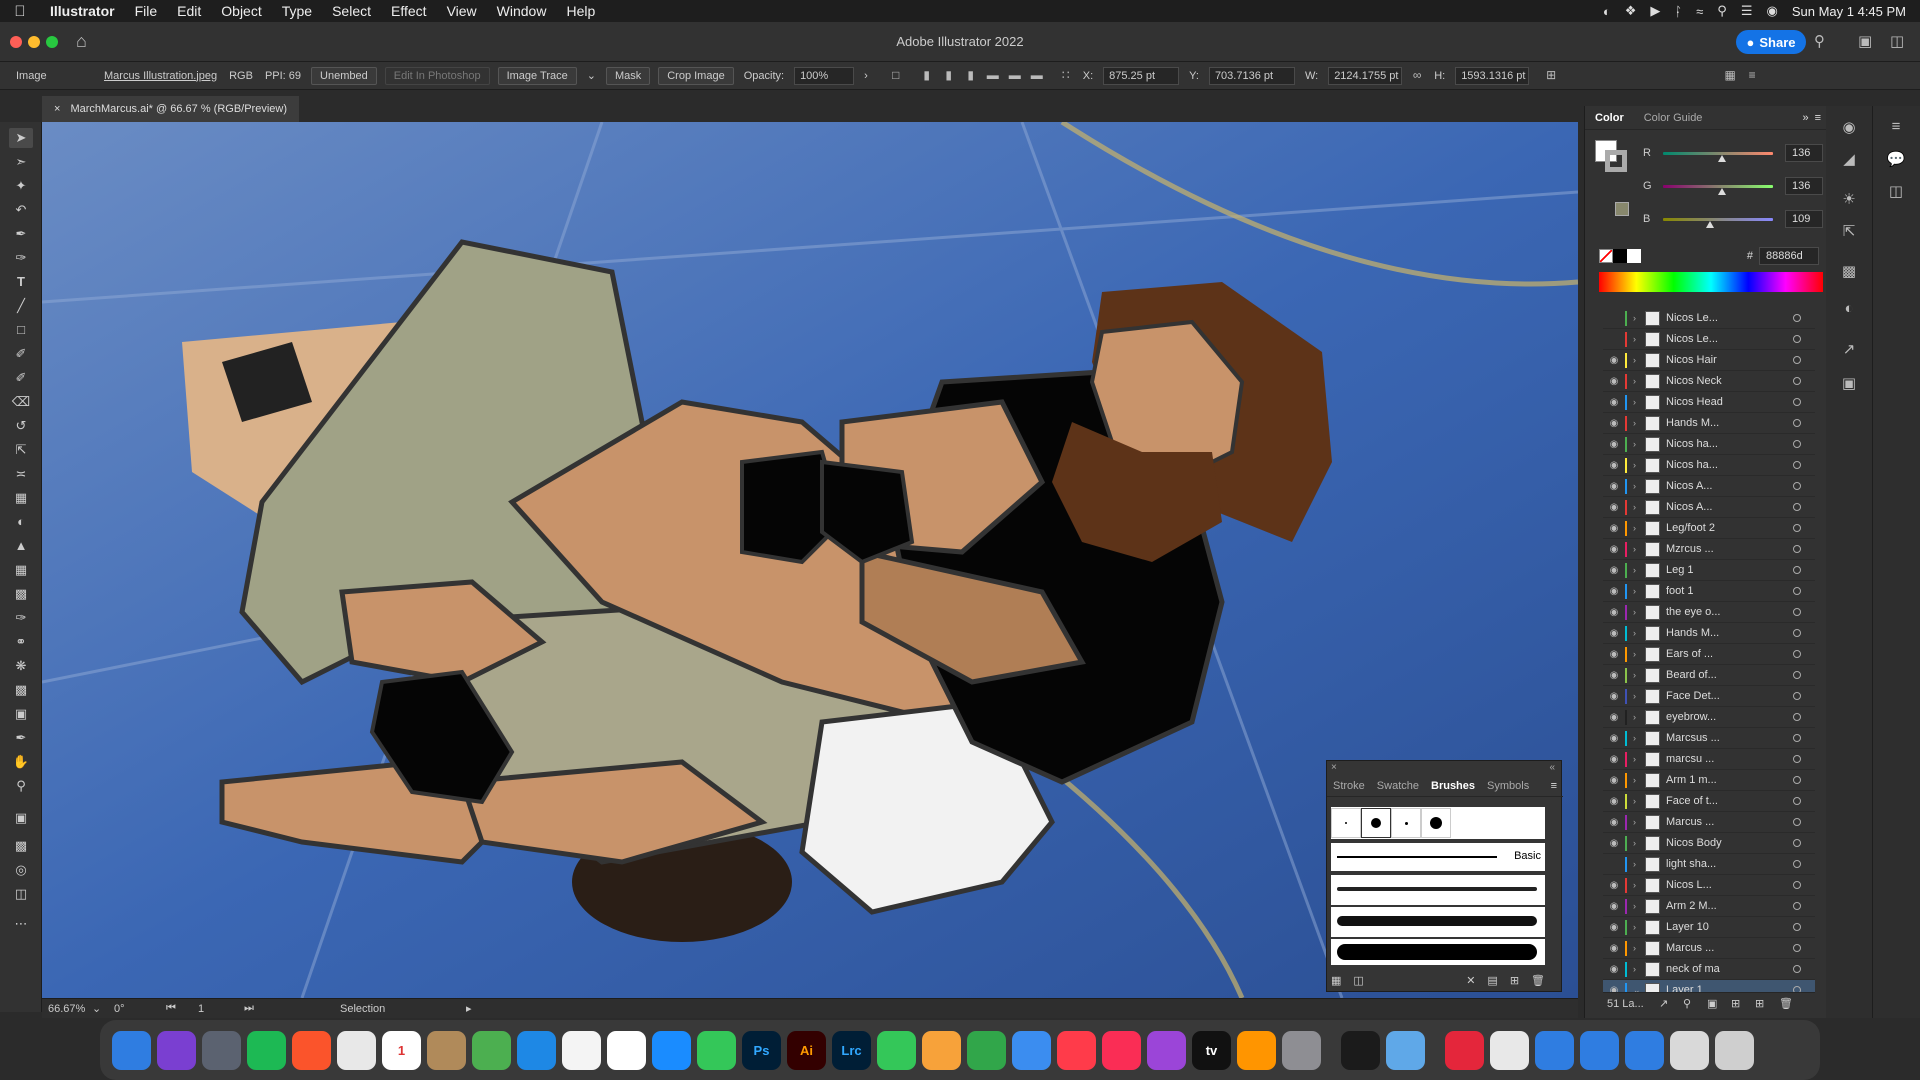  What do you see at coordinates (1376, 823) in the screenshot?
I see `brush-tip-large` at bounding box center [1376, 823].